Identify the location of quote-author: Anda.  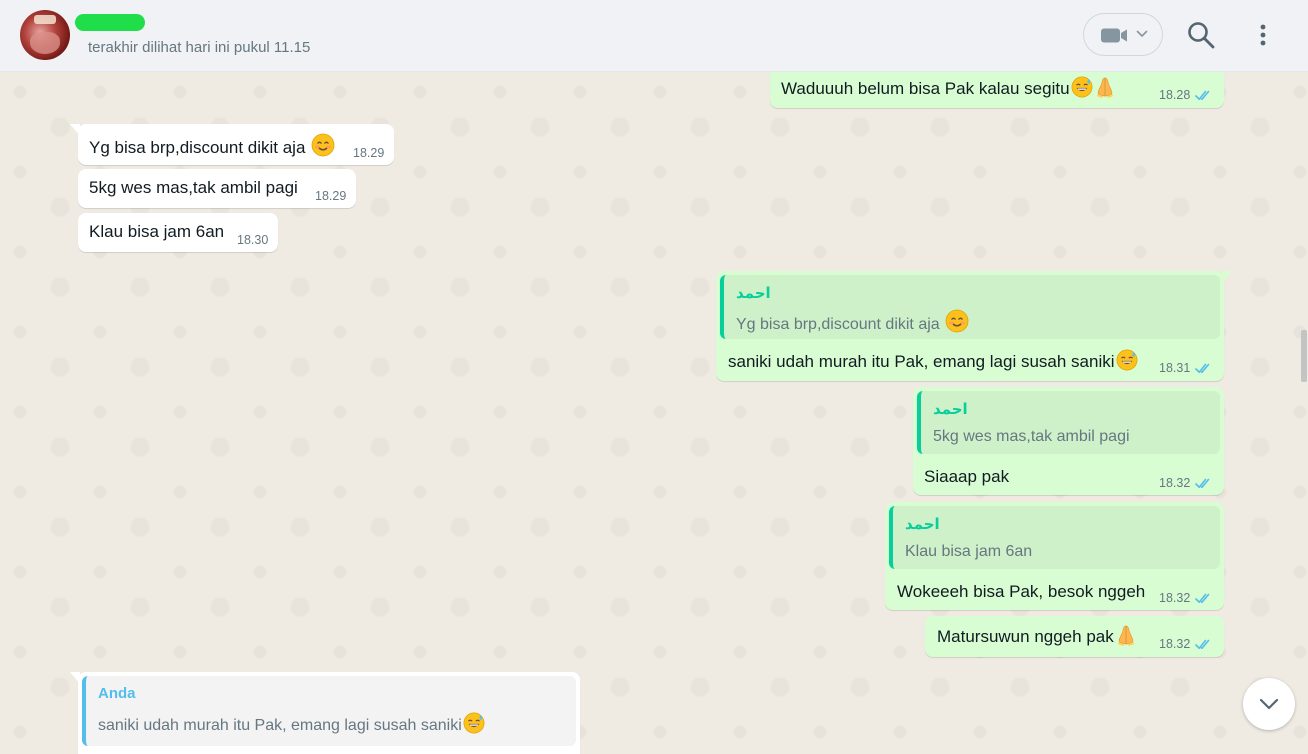
(117, 693).